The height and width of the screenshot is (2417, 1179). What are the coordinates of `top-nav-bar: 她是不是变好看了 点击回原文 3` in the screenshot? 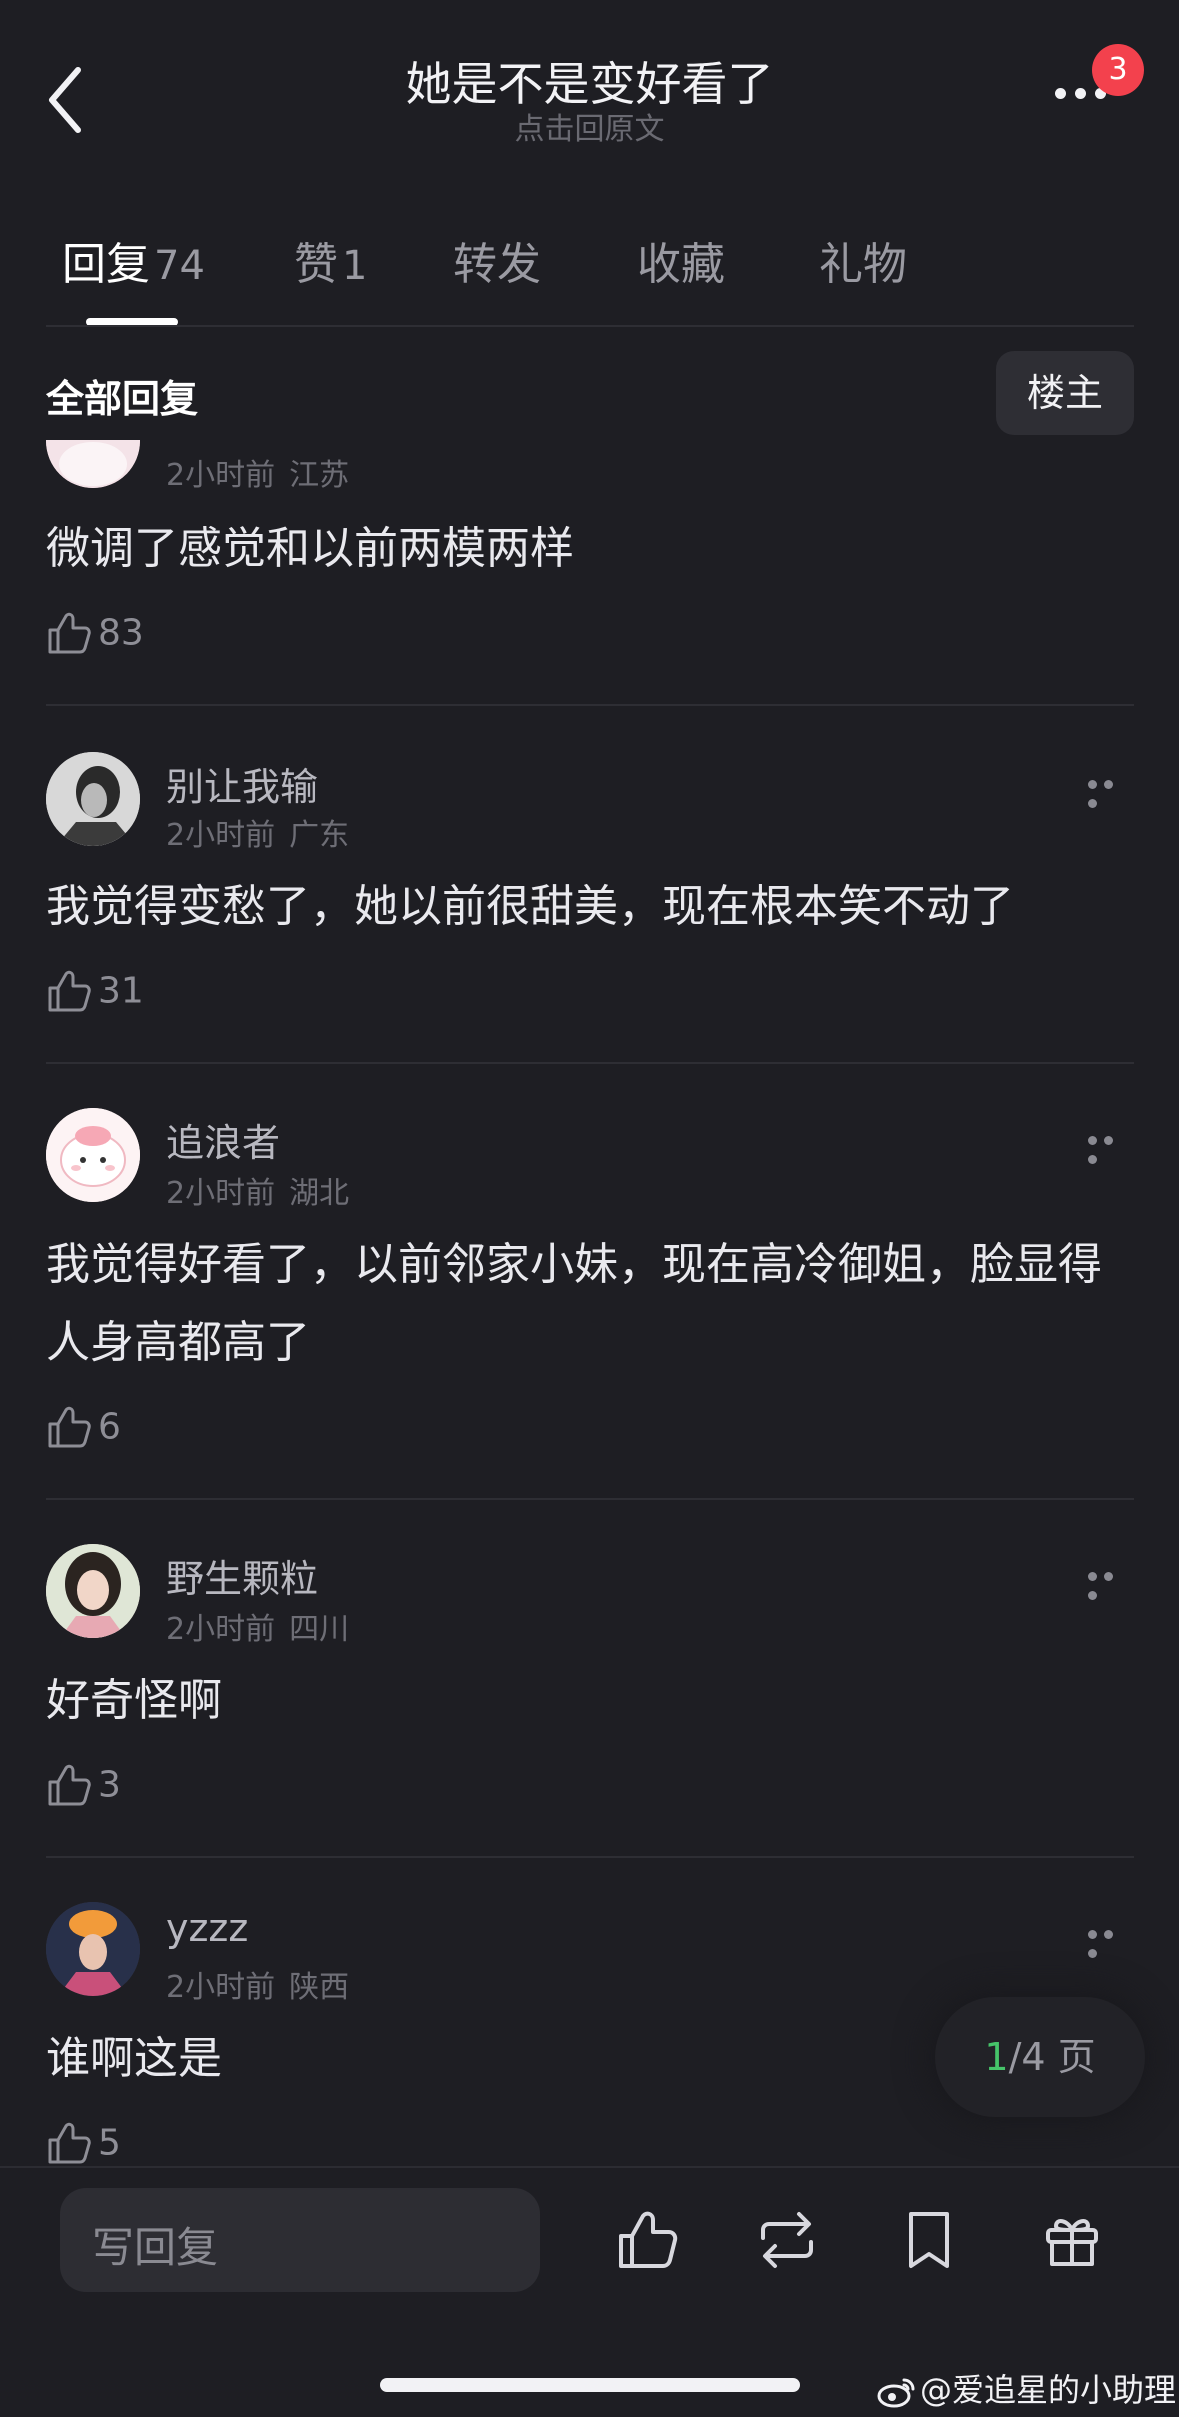 It's located at (589, 90).